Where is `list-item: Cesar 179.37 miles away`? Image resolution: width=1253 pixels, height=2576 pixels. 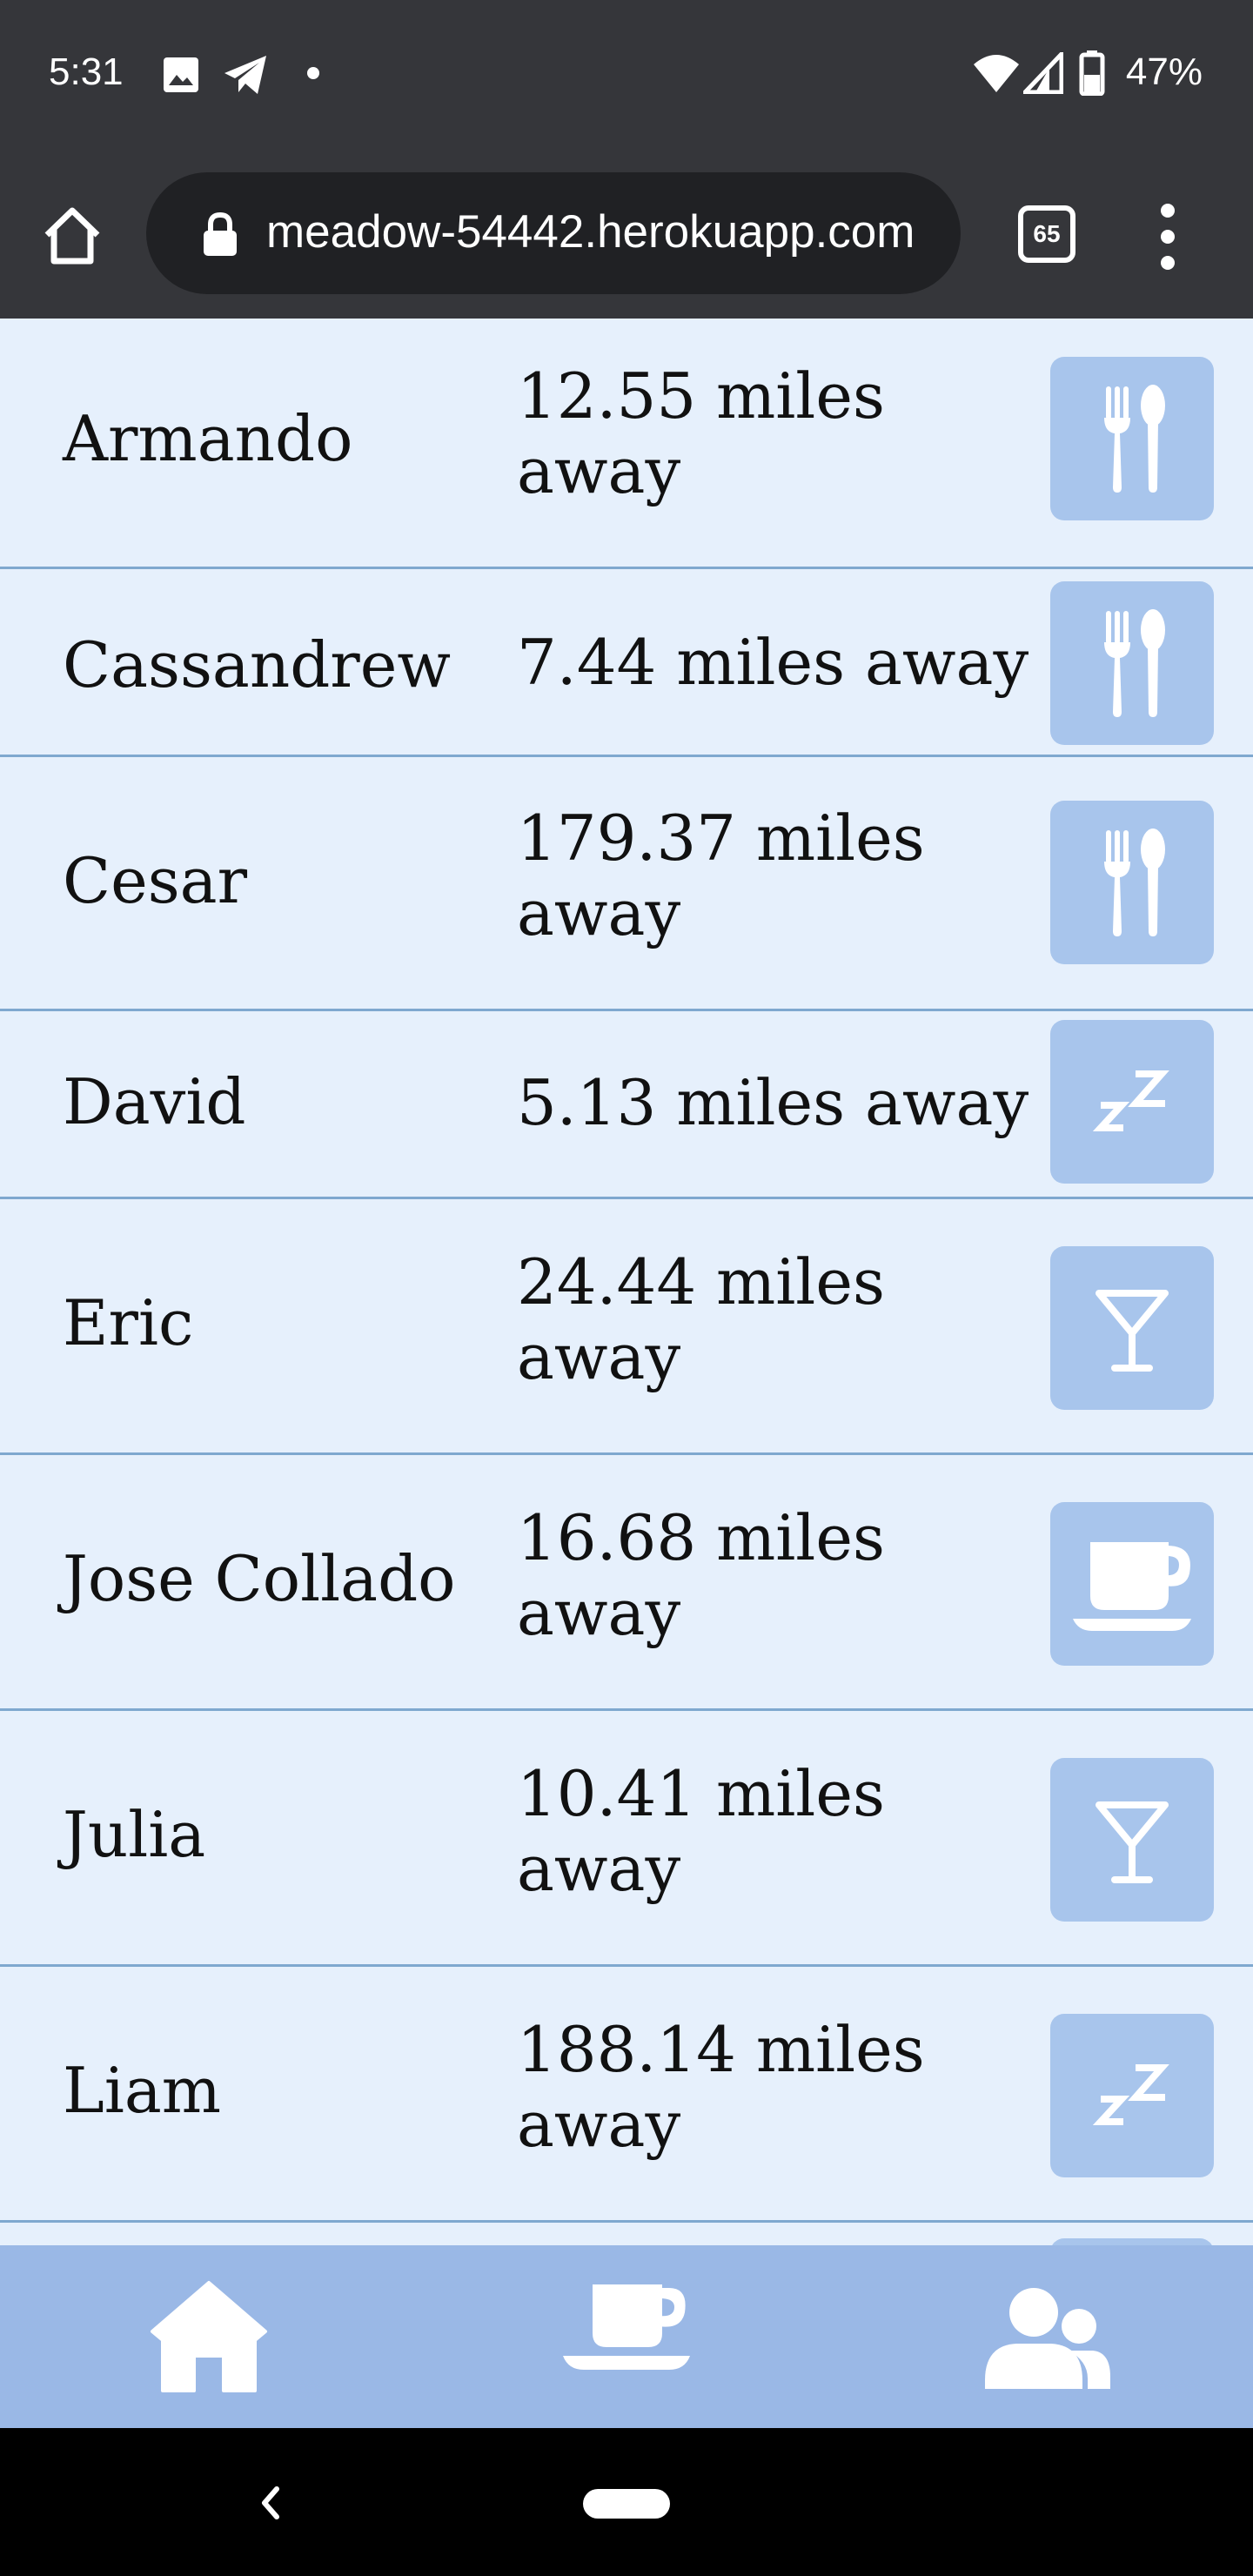
list-item: Cesar 179.37 miles away is located at coordinates (626, 884).